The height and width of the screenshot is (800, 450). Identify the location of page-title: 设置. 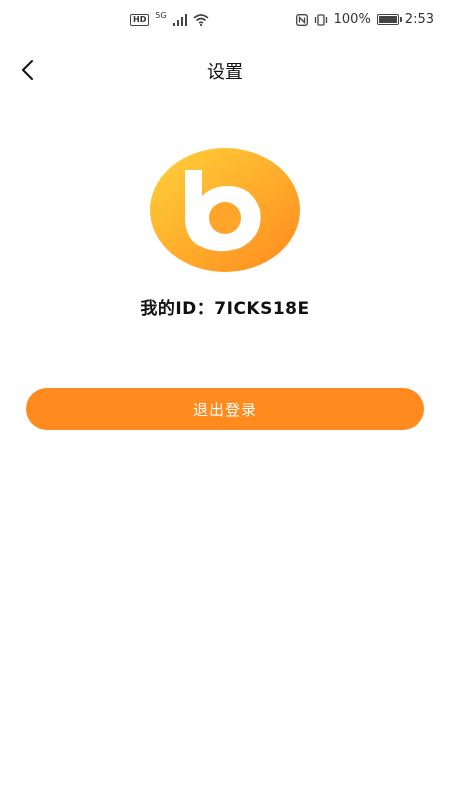
(225, 72).